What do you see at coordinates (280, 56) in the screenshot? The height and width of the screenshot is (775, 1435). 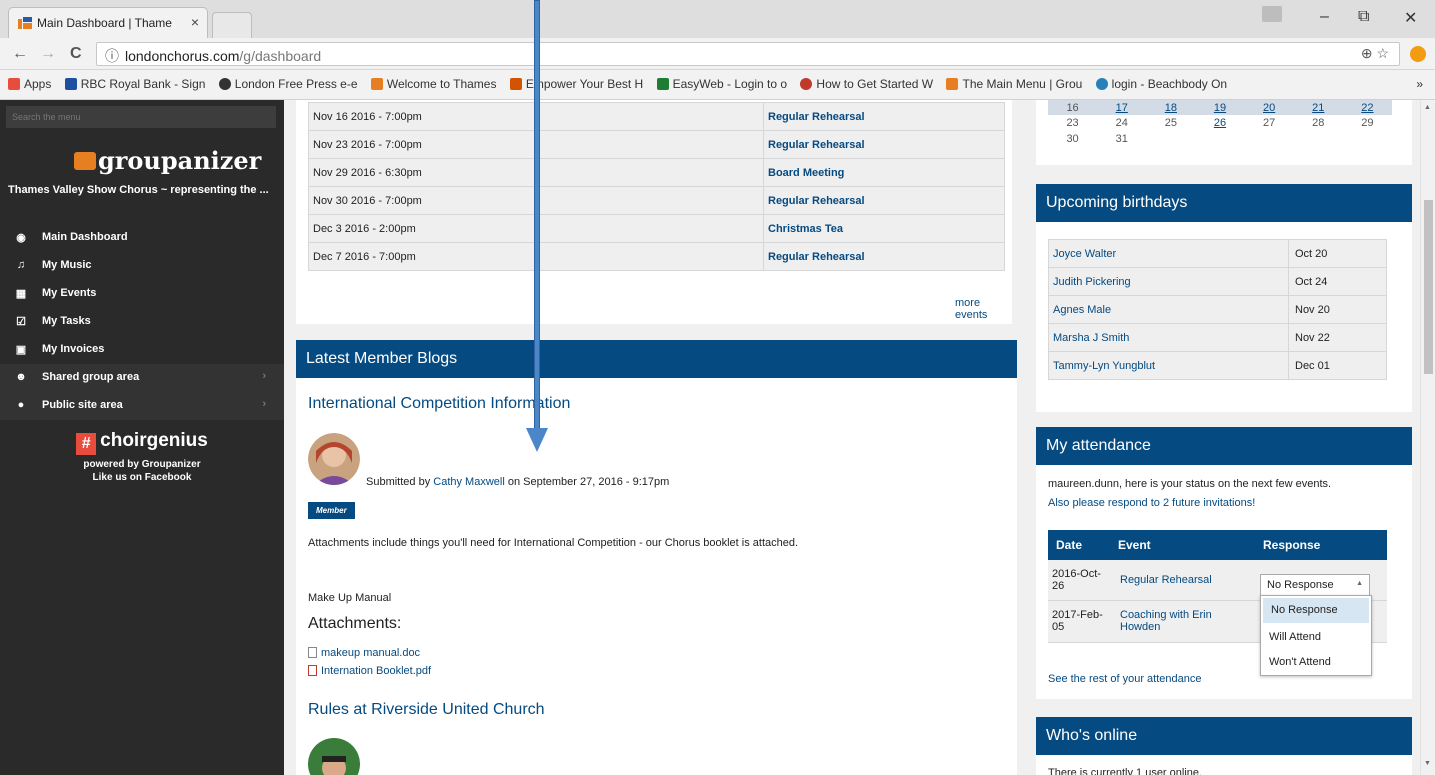 I see `url-path: /g/dashboard` at bounding box center [280, 56].